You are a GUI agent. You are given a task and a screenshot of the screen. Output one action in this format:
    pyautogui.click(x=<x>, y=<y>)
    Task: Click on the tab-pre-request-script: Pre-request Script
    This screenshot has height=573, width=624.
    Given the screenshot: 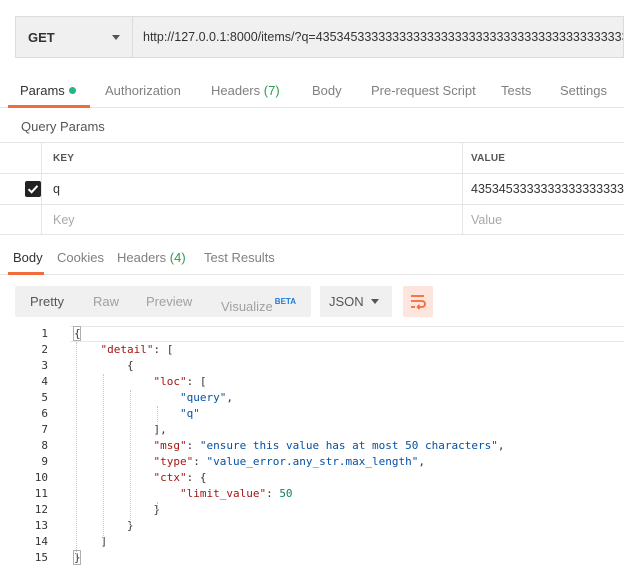 What is the action you would take?
    pyautogui.click(x=423, y=91)
    